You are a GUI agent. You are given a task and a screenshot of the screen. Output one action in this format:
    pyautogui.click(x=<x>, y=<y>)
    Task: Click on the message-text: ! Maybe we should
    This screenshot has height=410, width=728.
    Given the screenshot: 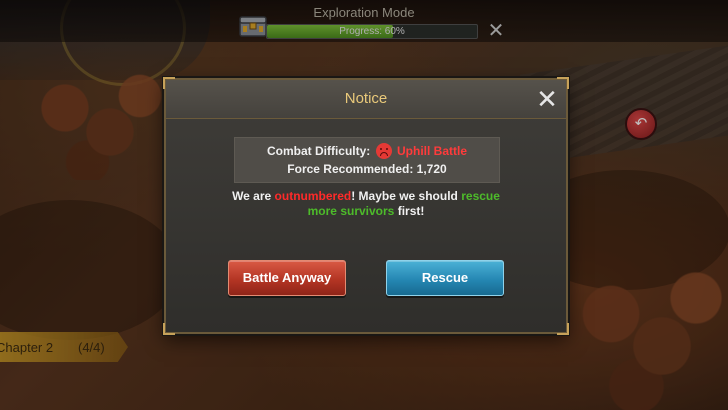 What is the action you would take?
    pyautogui.click(x=406, y=196)
    